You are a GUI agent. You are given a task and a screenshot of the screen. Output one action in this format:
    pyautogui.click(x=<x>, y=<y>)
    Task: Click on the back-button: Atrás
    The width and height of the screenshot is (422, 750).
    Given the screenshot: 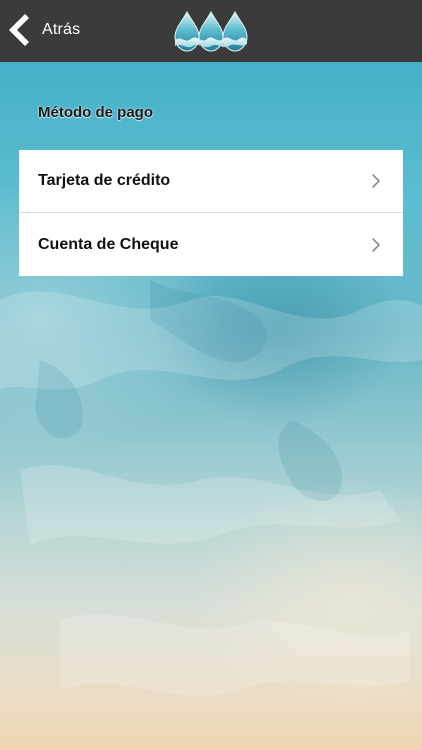 What is the action you would take?
    pyautogui.click(x=43, y=30)
    